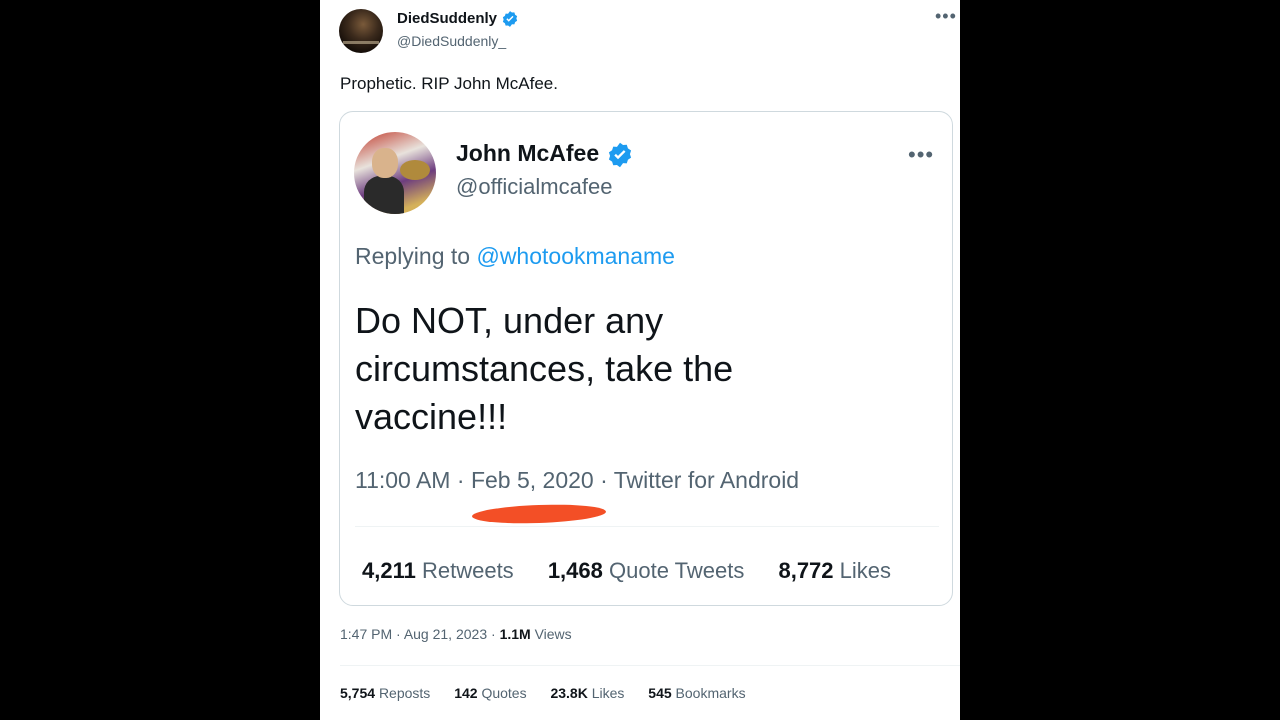  Describe the element at coordinates (445, 634) in the screenshot. I see `outer-tweet-date: Aug 21, 2023` at that location.